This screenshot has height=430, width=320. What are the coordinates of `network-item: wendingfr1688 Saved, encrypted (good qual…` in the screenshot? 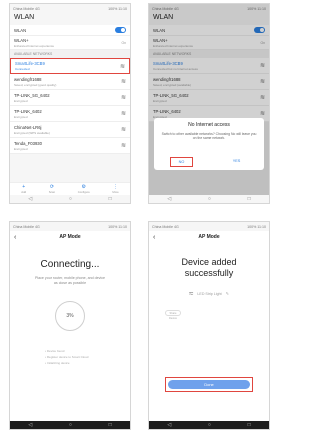 It's located at (70, 82).